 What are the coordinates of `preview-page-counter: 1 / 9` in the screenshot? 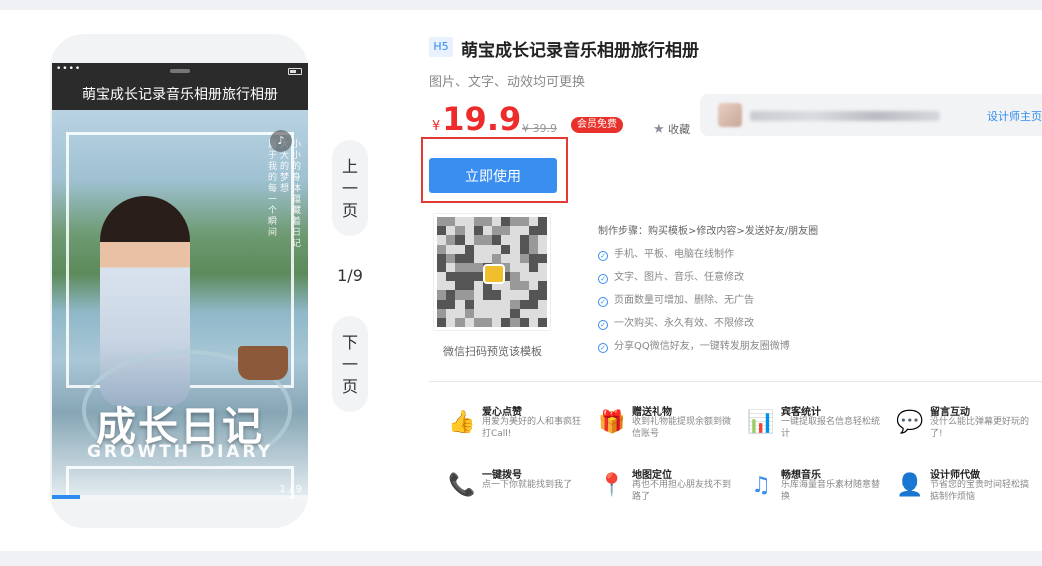 It's located at (290, 489).